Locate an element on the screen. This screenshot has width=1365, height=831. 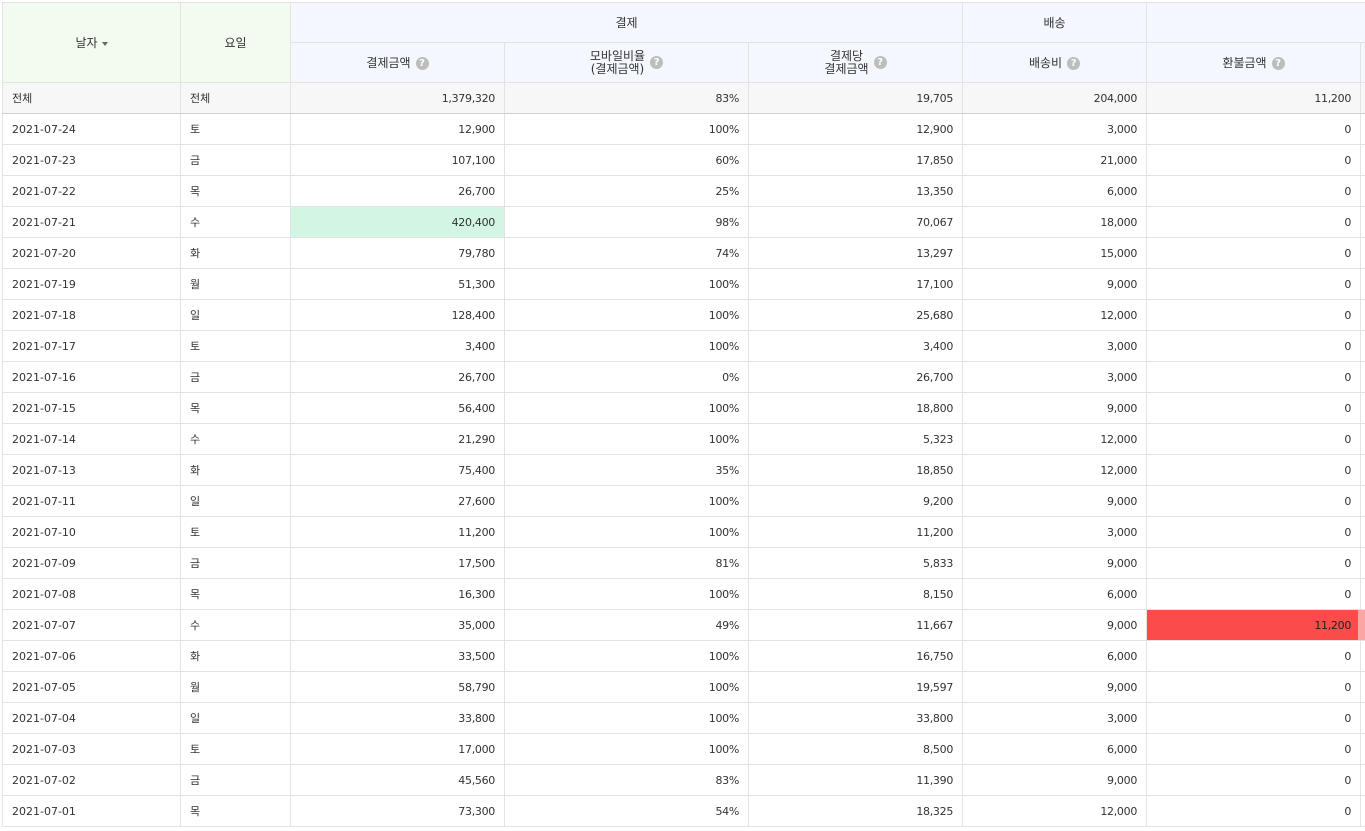
date-column-header: 날자 is located at coordinates (91, 42).